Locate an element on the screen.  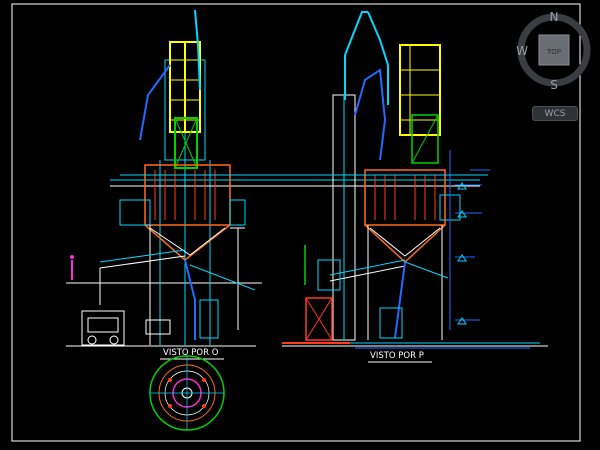
plan-view-circle is located at coordinates (187, 393).